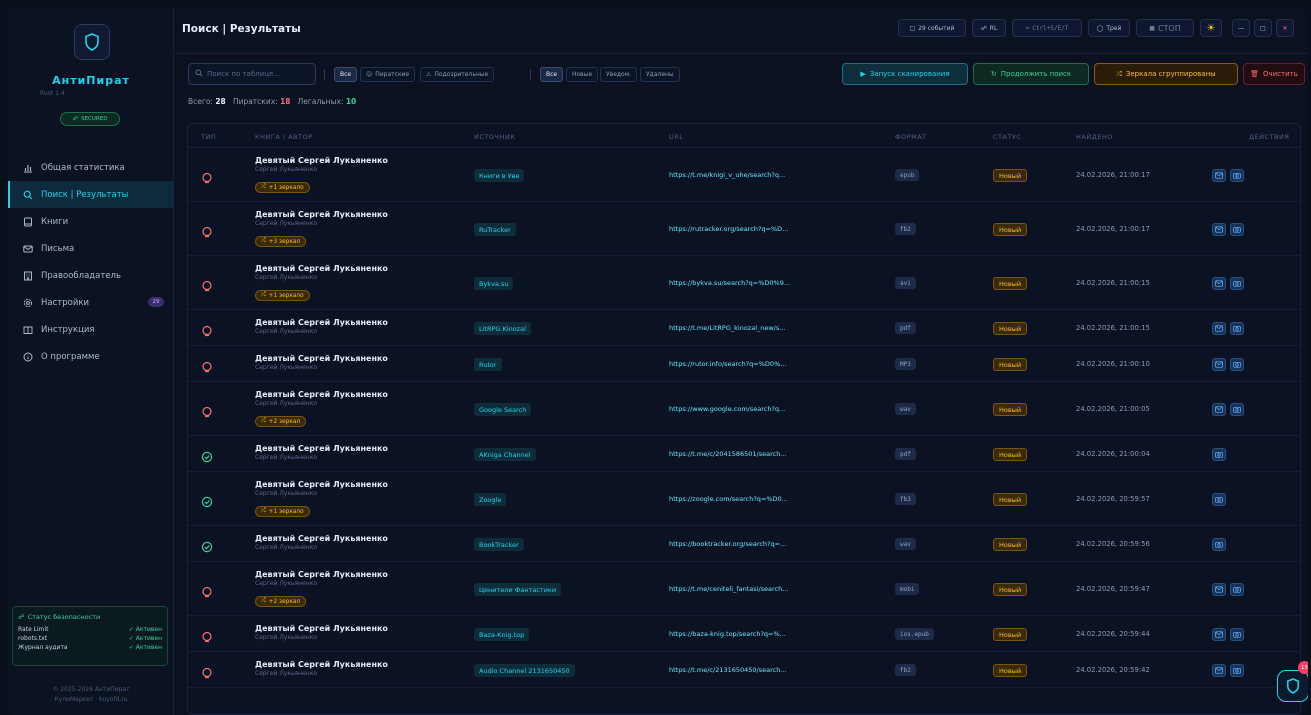  What do you see at coordinates (91, 275) in the screenshot?
I see `sidebar-item-rightsholder: Правообладатель` at bounding box center [91, 275].